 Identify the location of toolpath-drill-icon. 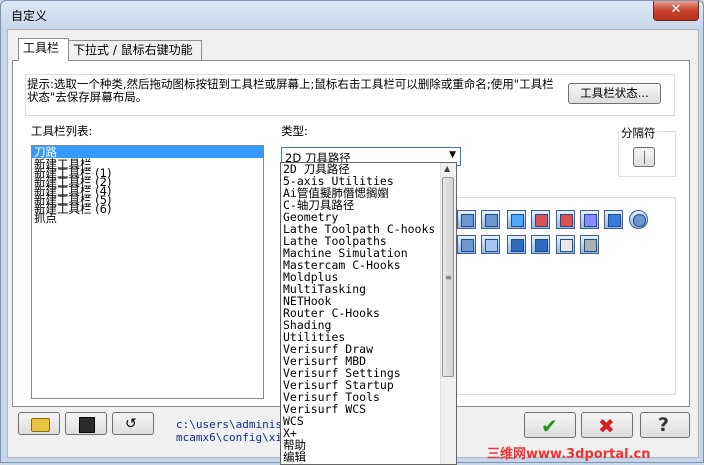
(540, 219).